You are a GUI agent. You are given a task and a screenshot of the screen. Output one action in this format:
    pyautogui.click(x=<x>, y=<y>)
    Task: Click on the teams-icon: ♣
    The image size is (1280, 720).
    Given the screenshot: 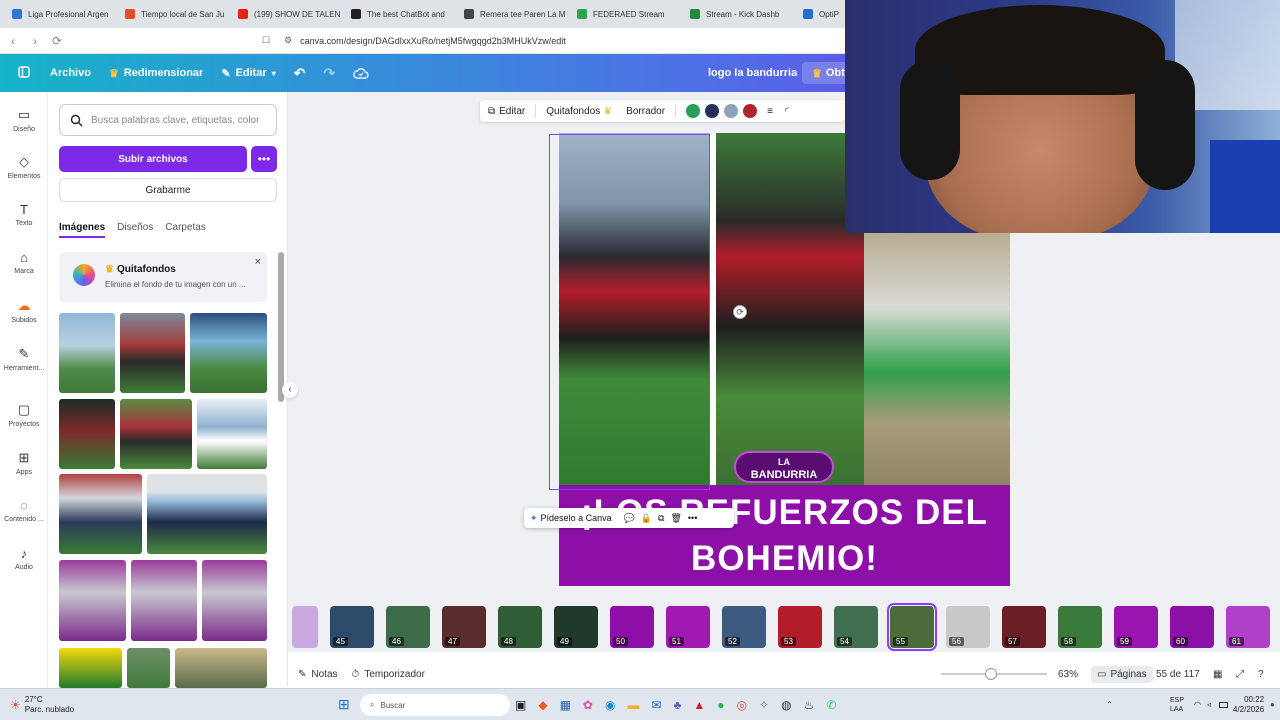 What is the action you would take?
    pyautogui.click(x=678, y=705)
    